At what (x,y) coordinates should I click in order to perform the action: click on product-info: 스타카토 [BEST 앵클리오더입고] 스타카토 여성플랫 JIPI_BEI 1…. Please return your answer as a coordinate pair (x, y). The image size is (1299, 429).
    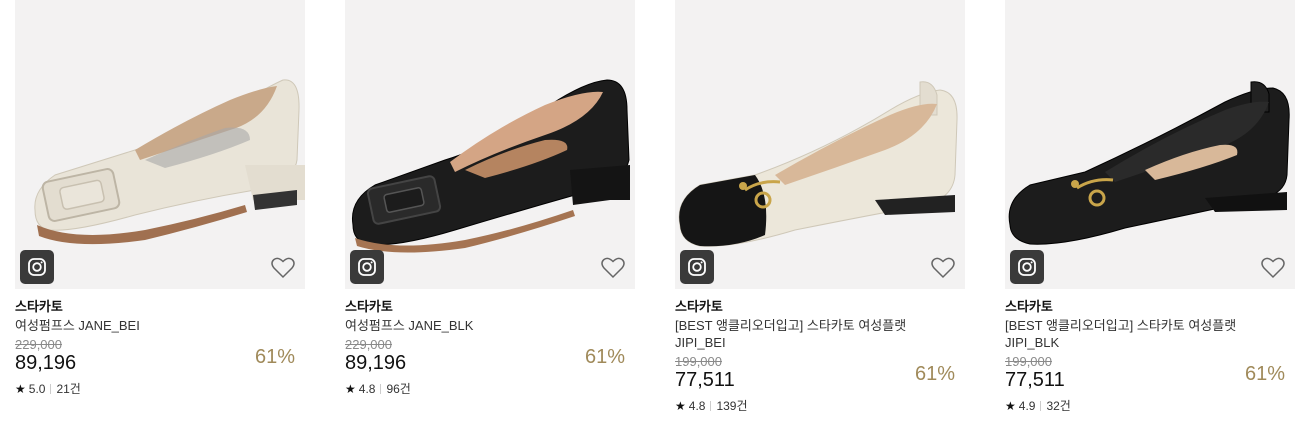
    Looking at the image, I should click on (820, 359).